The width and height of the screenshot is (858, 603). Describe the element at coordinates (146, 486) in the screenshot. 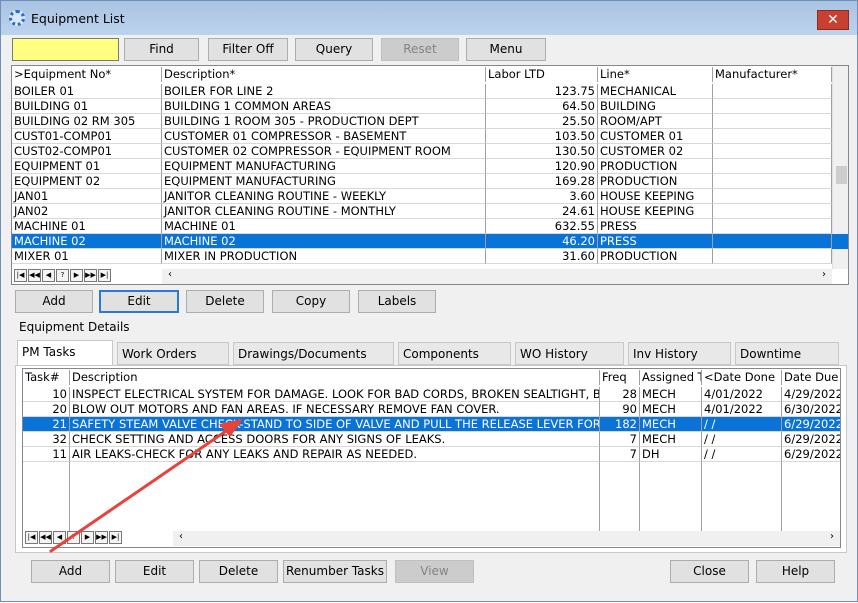

I see `annotation-arrow` at that location.